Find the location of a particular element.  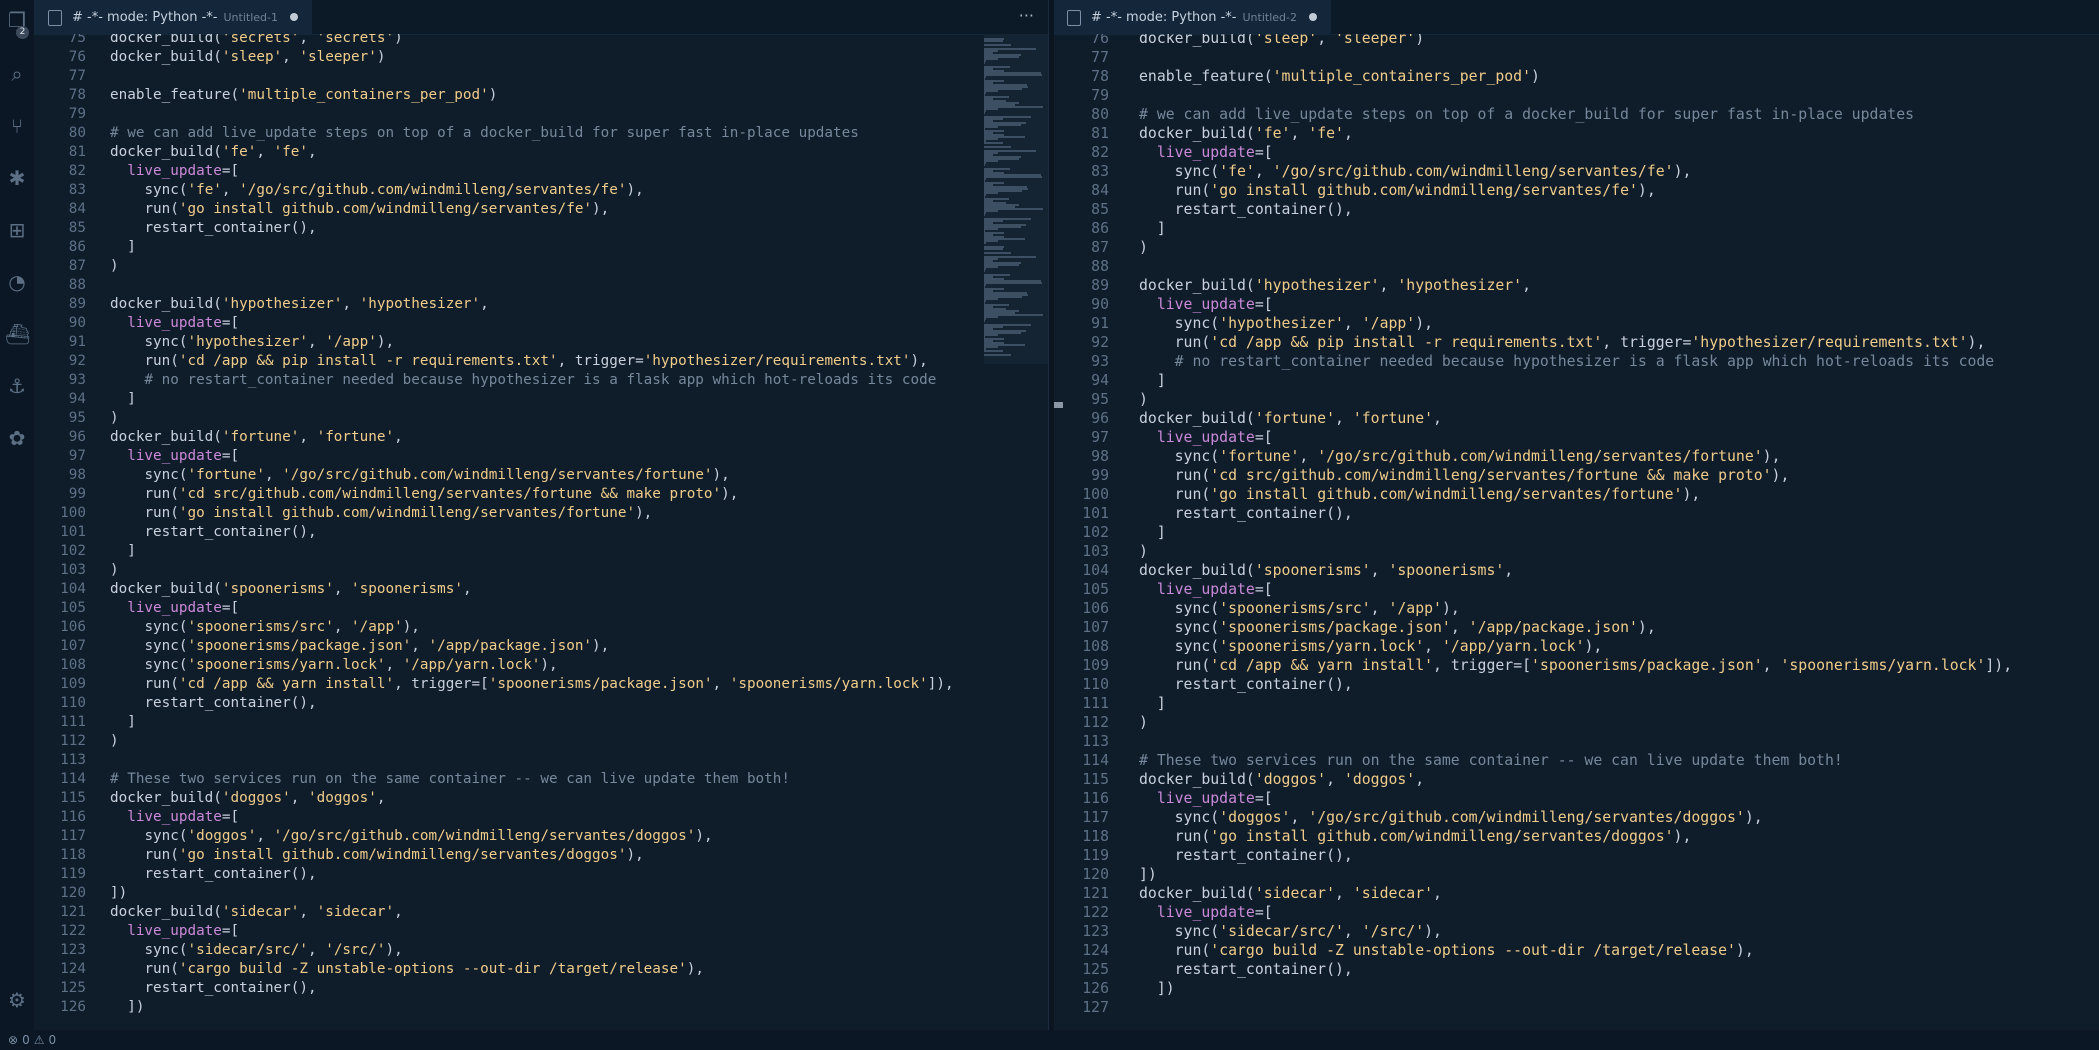

source-control-icon: ⑂ is located at coordinates (17, 126).